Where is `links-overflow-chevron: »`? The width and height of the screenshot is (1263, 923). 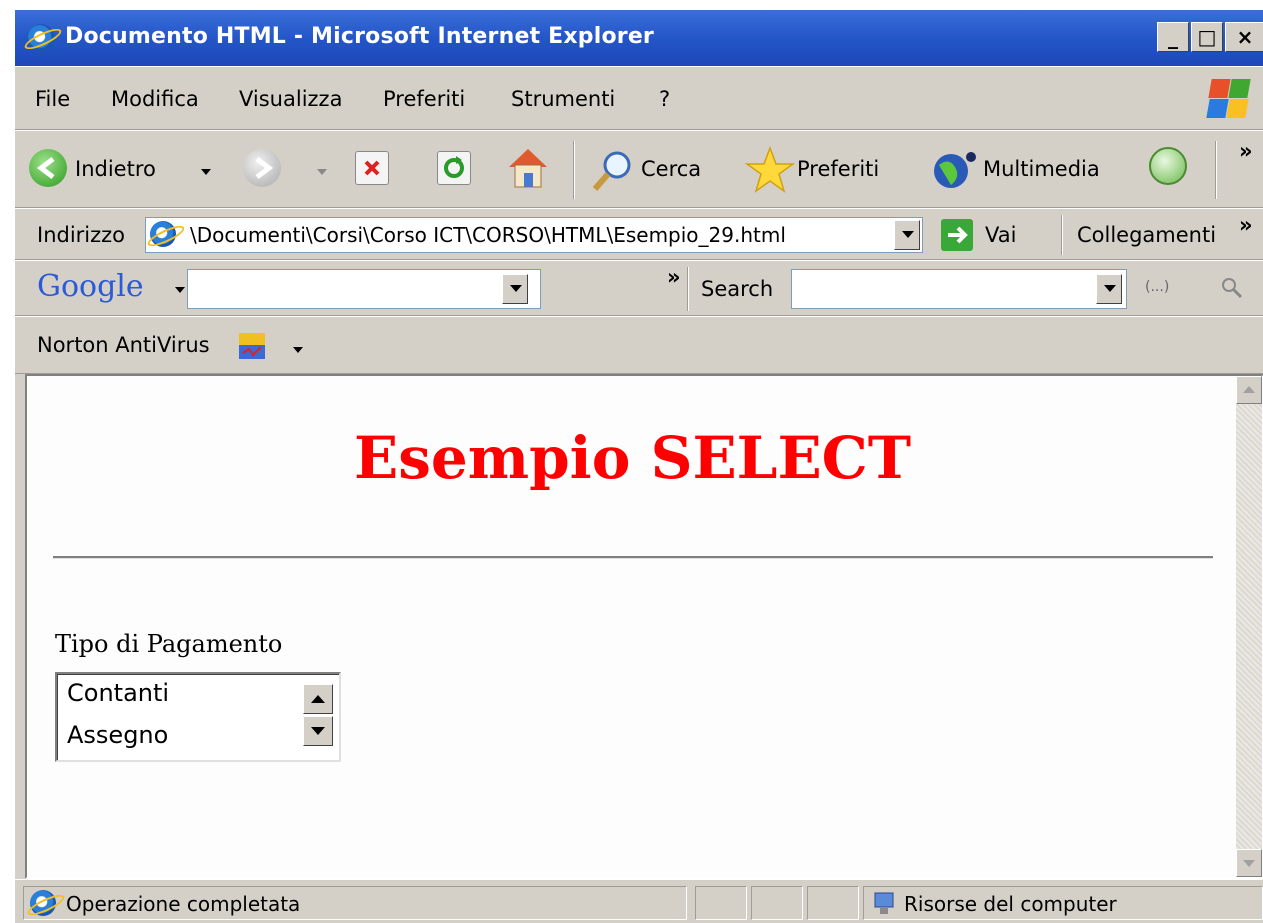 links-overflow-chevron: » is located at coordinates (1246, 225).